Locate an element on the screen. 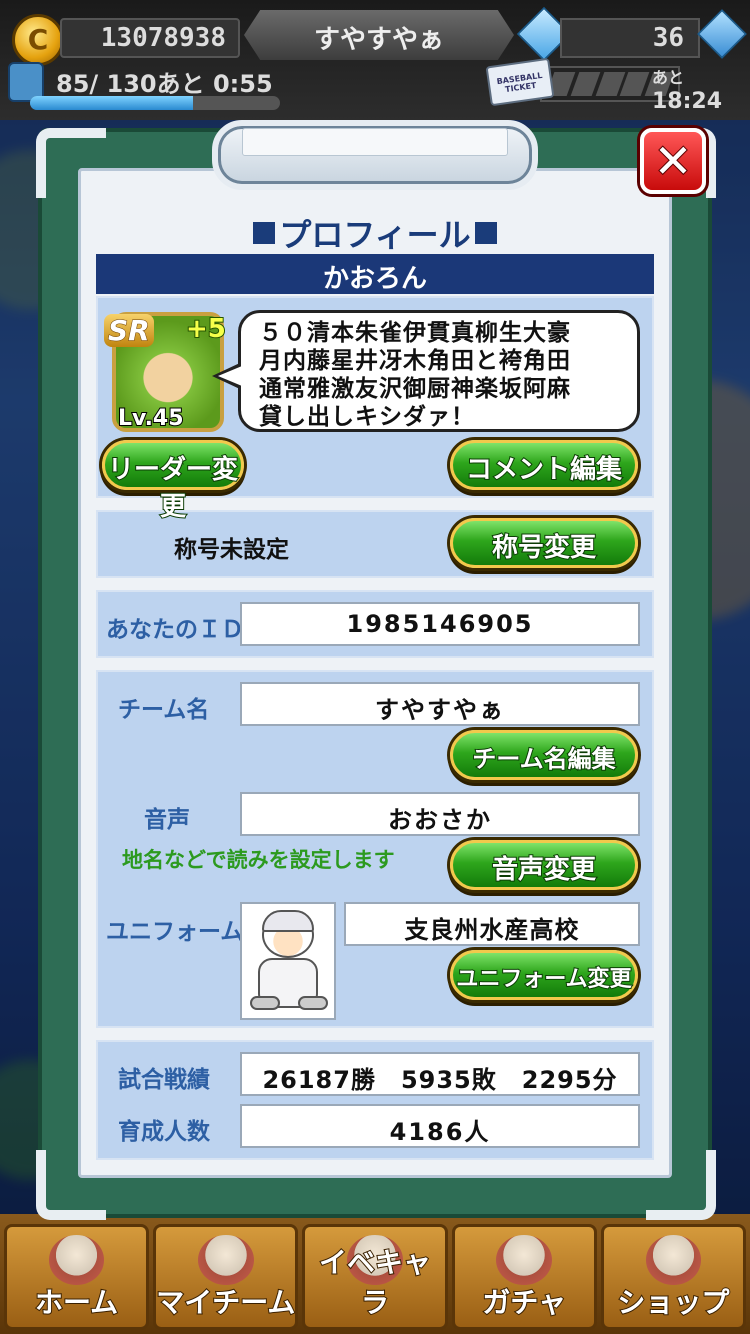 The height and width of the screenshot is (1334, 750). gem-count: 36 is located at coordinates (630, 38).